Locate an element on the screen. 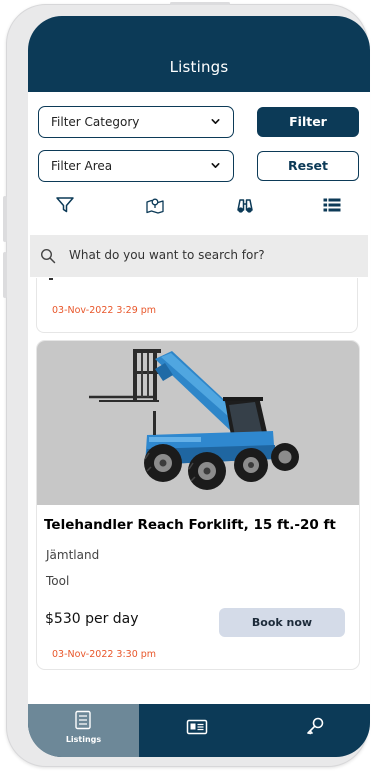 This screenshot has width=373, height=771. filter-category-select: Filter Category is located at coordinates (136, 122).